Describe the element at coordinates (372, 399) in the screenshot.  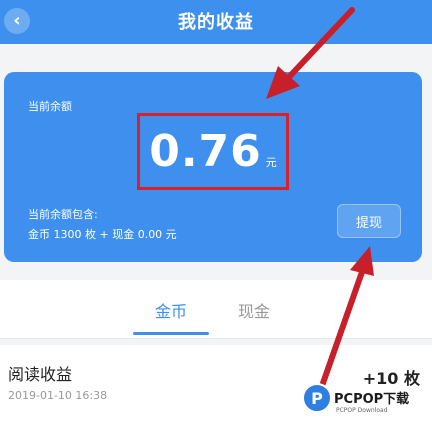
I see `watermark-text: PCPOP下载` at that location.